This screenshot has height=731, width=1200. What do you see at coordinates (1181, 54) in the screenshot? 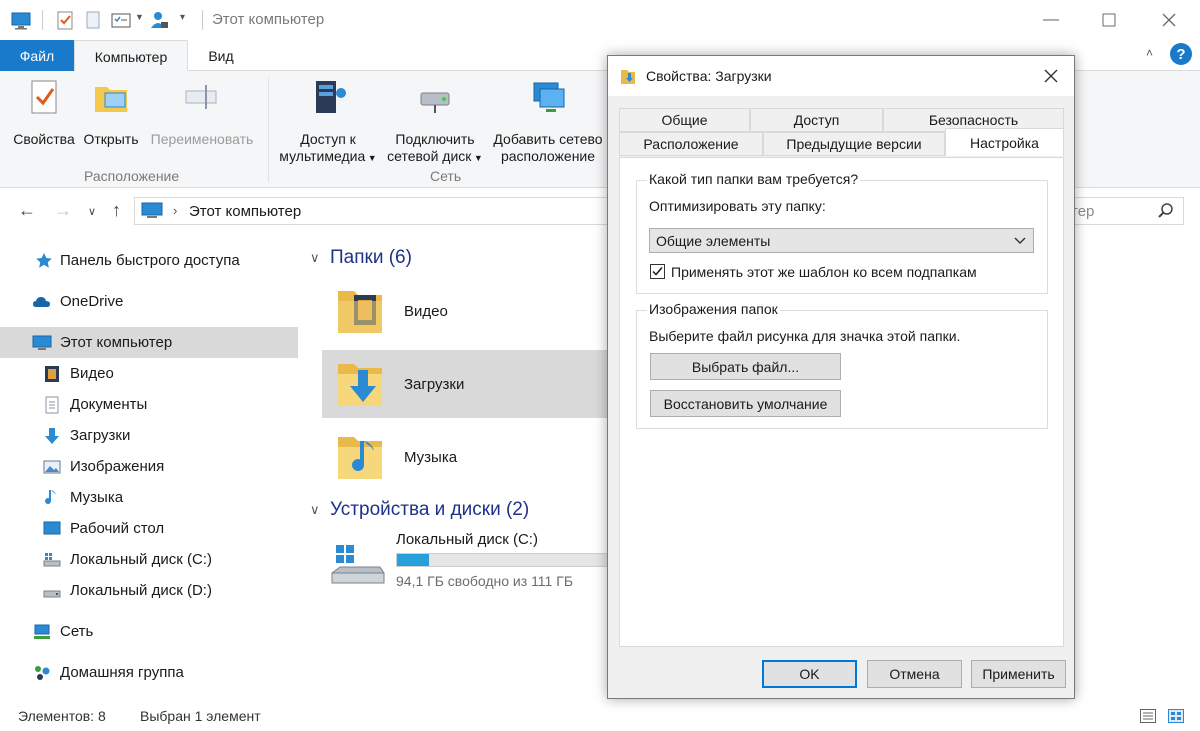
I see `help-icon: ?` at bounding box center [1181, 54].